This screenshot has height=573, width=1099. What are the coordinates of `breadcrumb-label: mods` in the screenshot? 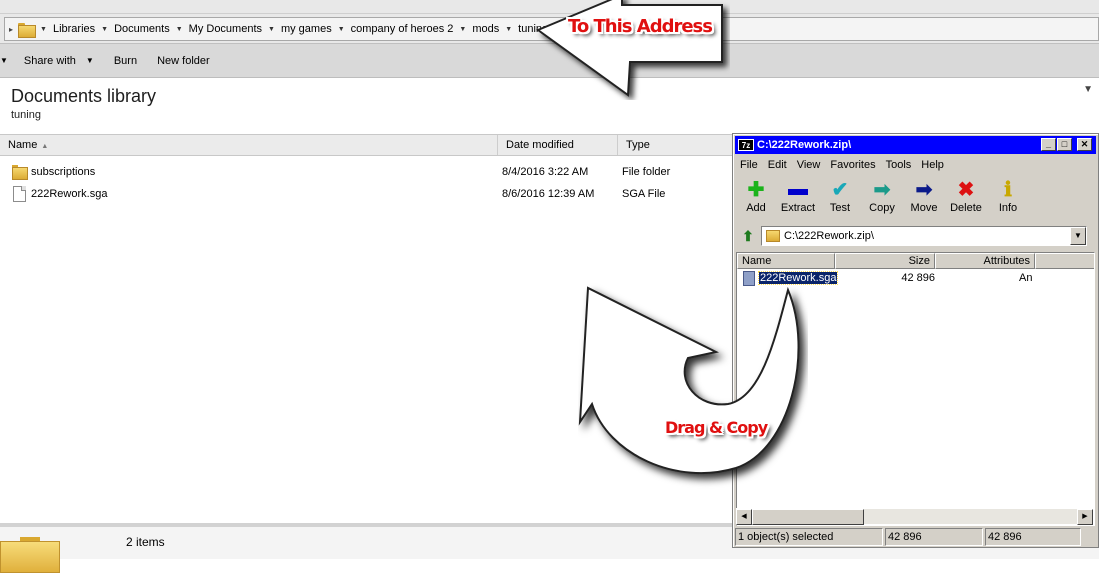 It's located at (486, 29).